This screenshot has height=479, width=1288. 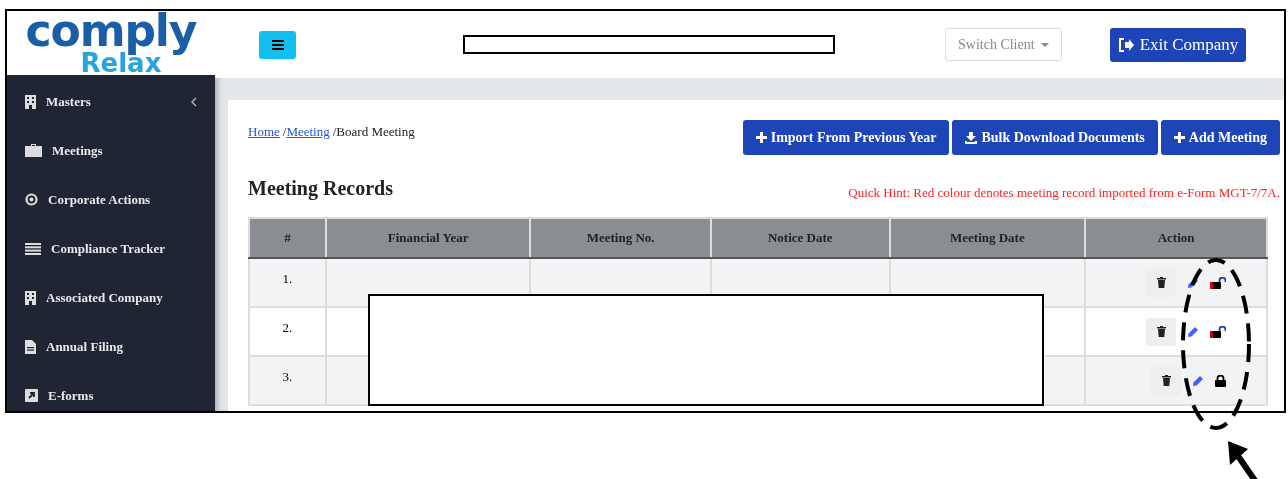 I want to click on row-number: 3., so click(x=287, y=380).